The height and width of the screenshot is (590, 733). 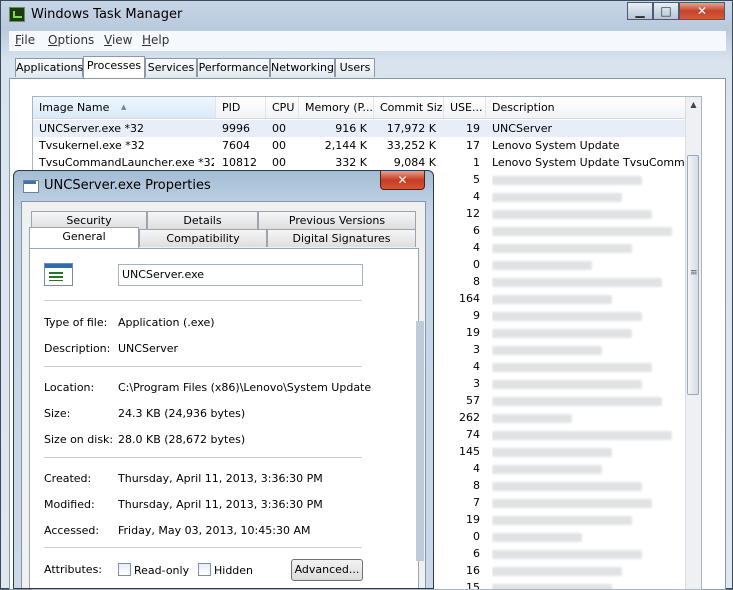 What do you see at coordinates (334, 162) in the screenshot?
I see `cell-memory: 332 K` at bounding box center [334, 162].